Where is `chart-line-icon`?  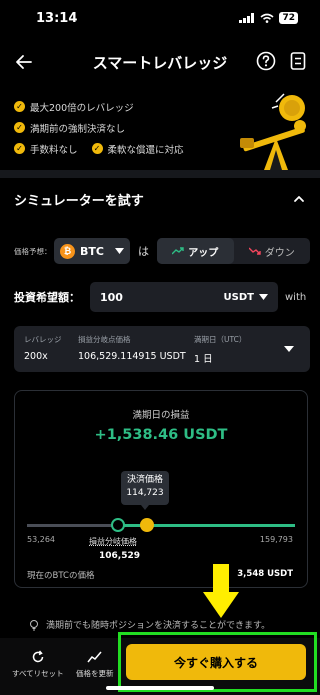
chart-line-icon is located at coordinates (94, 657).